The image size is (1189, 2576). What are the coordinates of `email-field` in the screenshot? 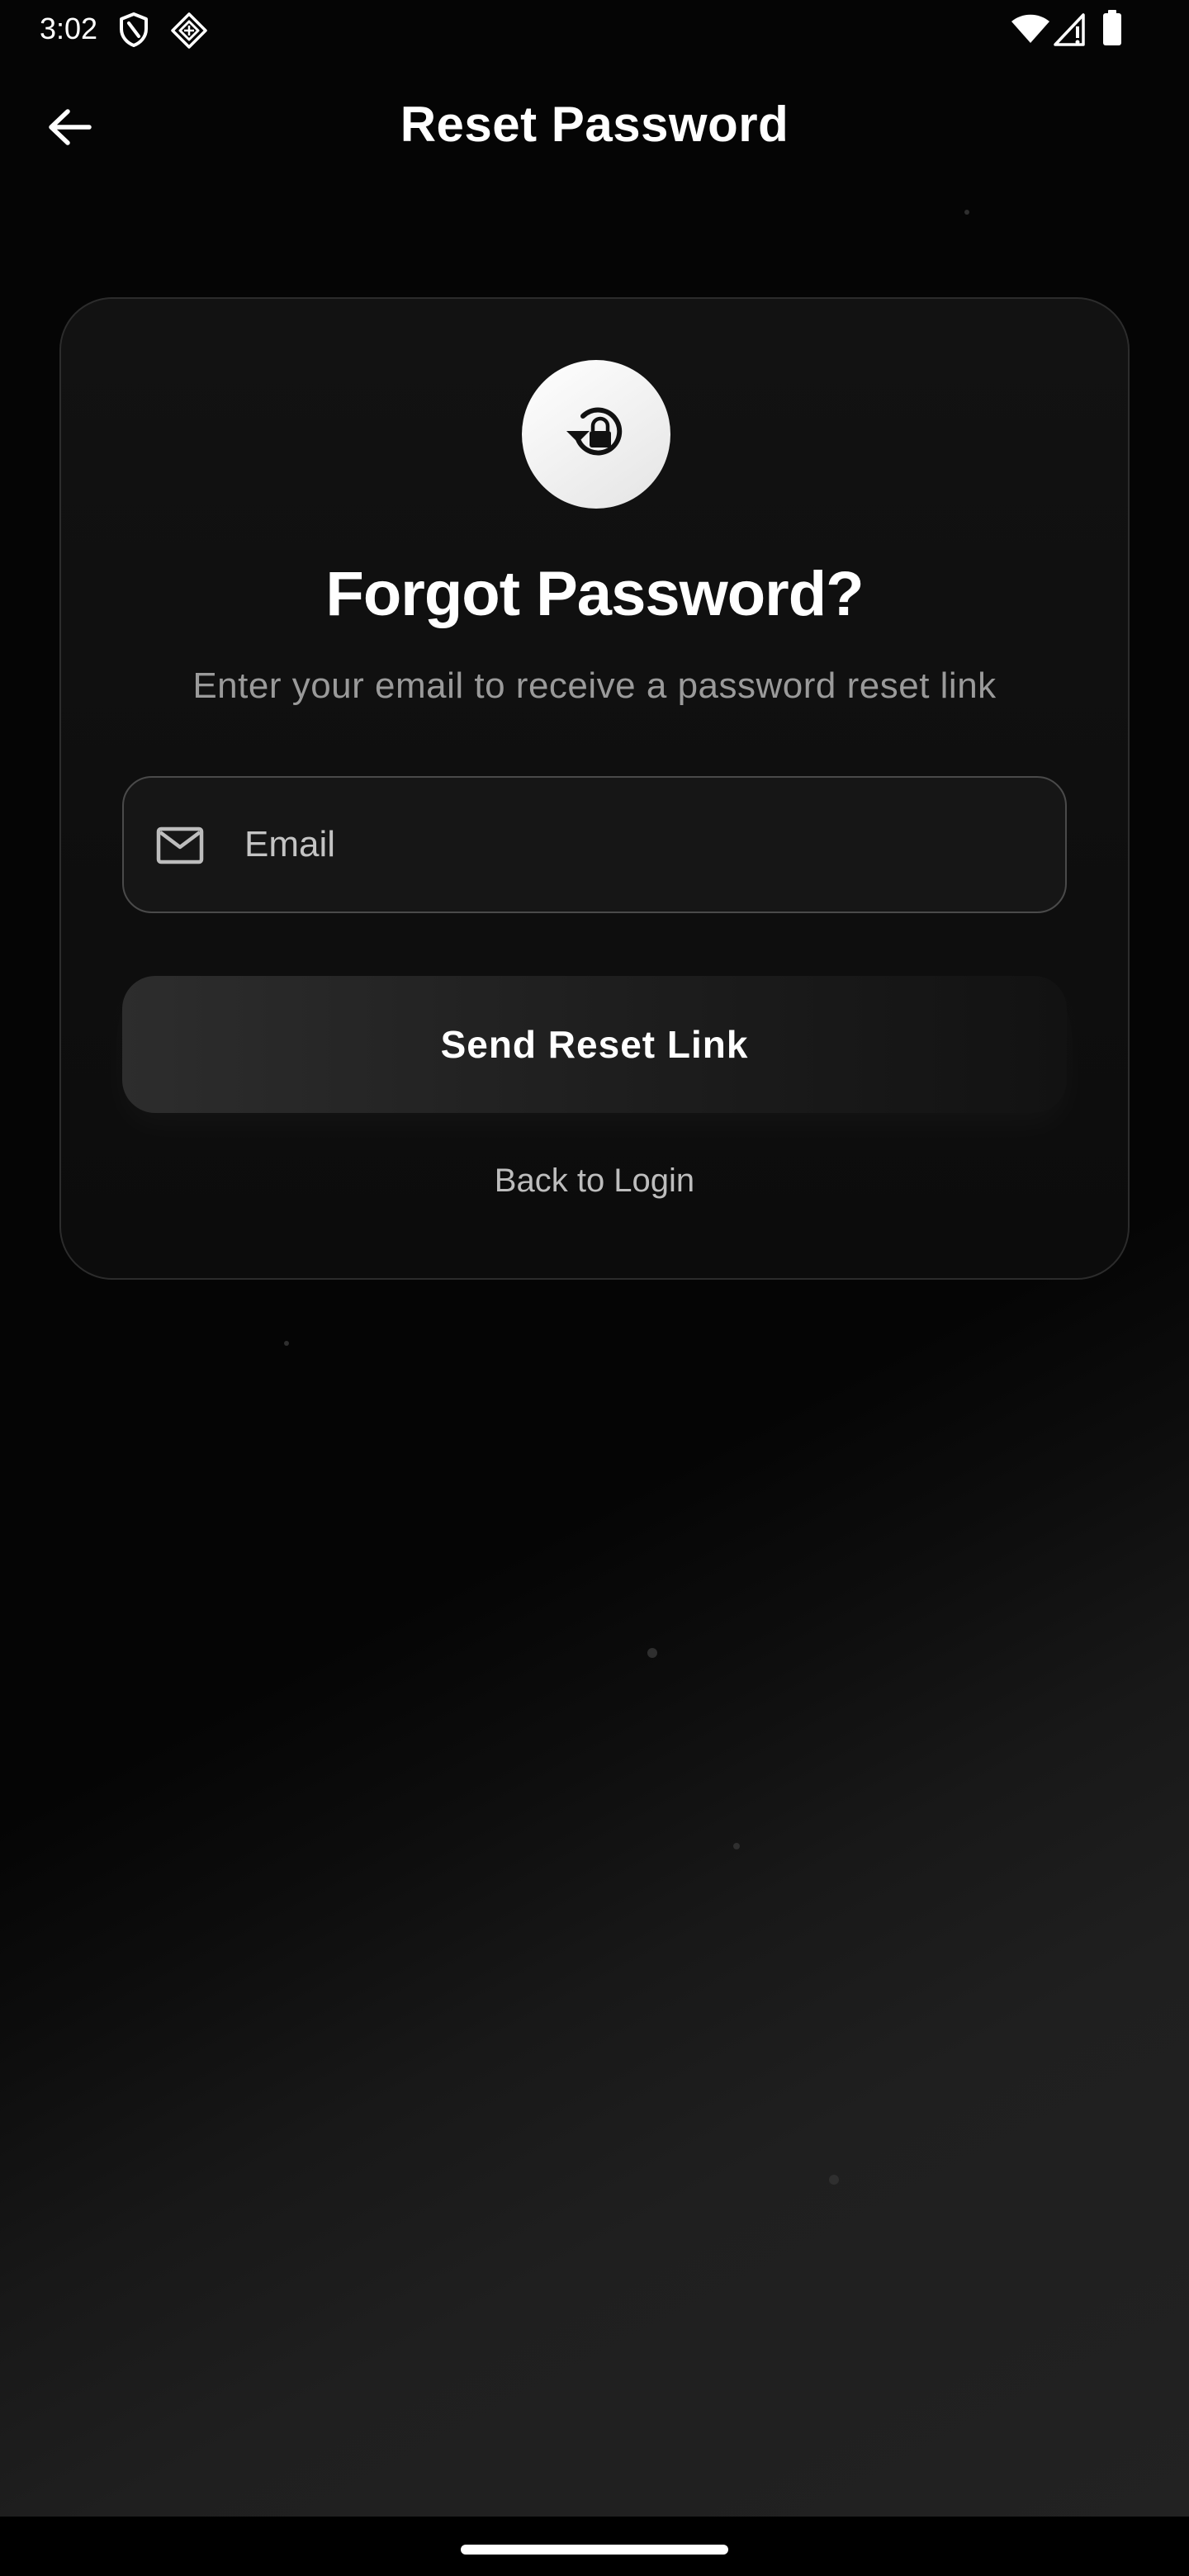 It's located at (594, 844).